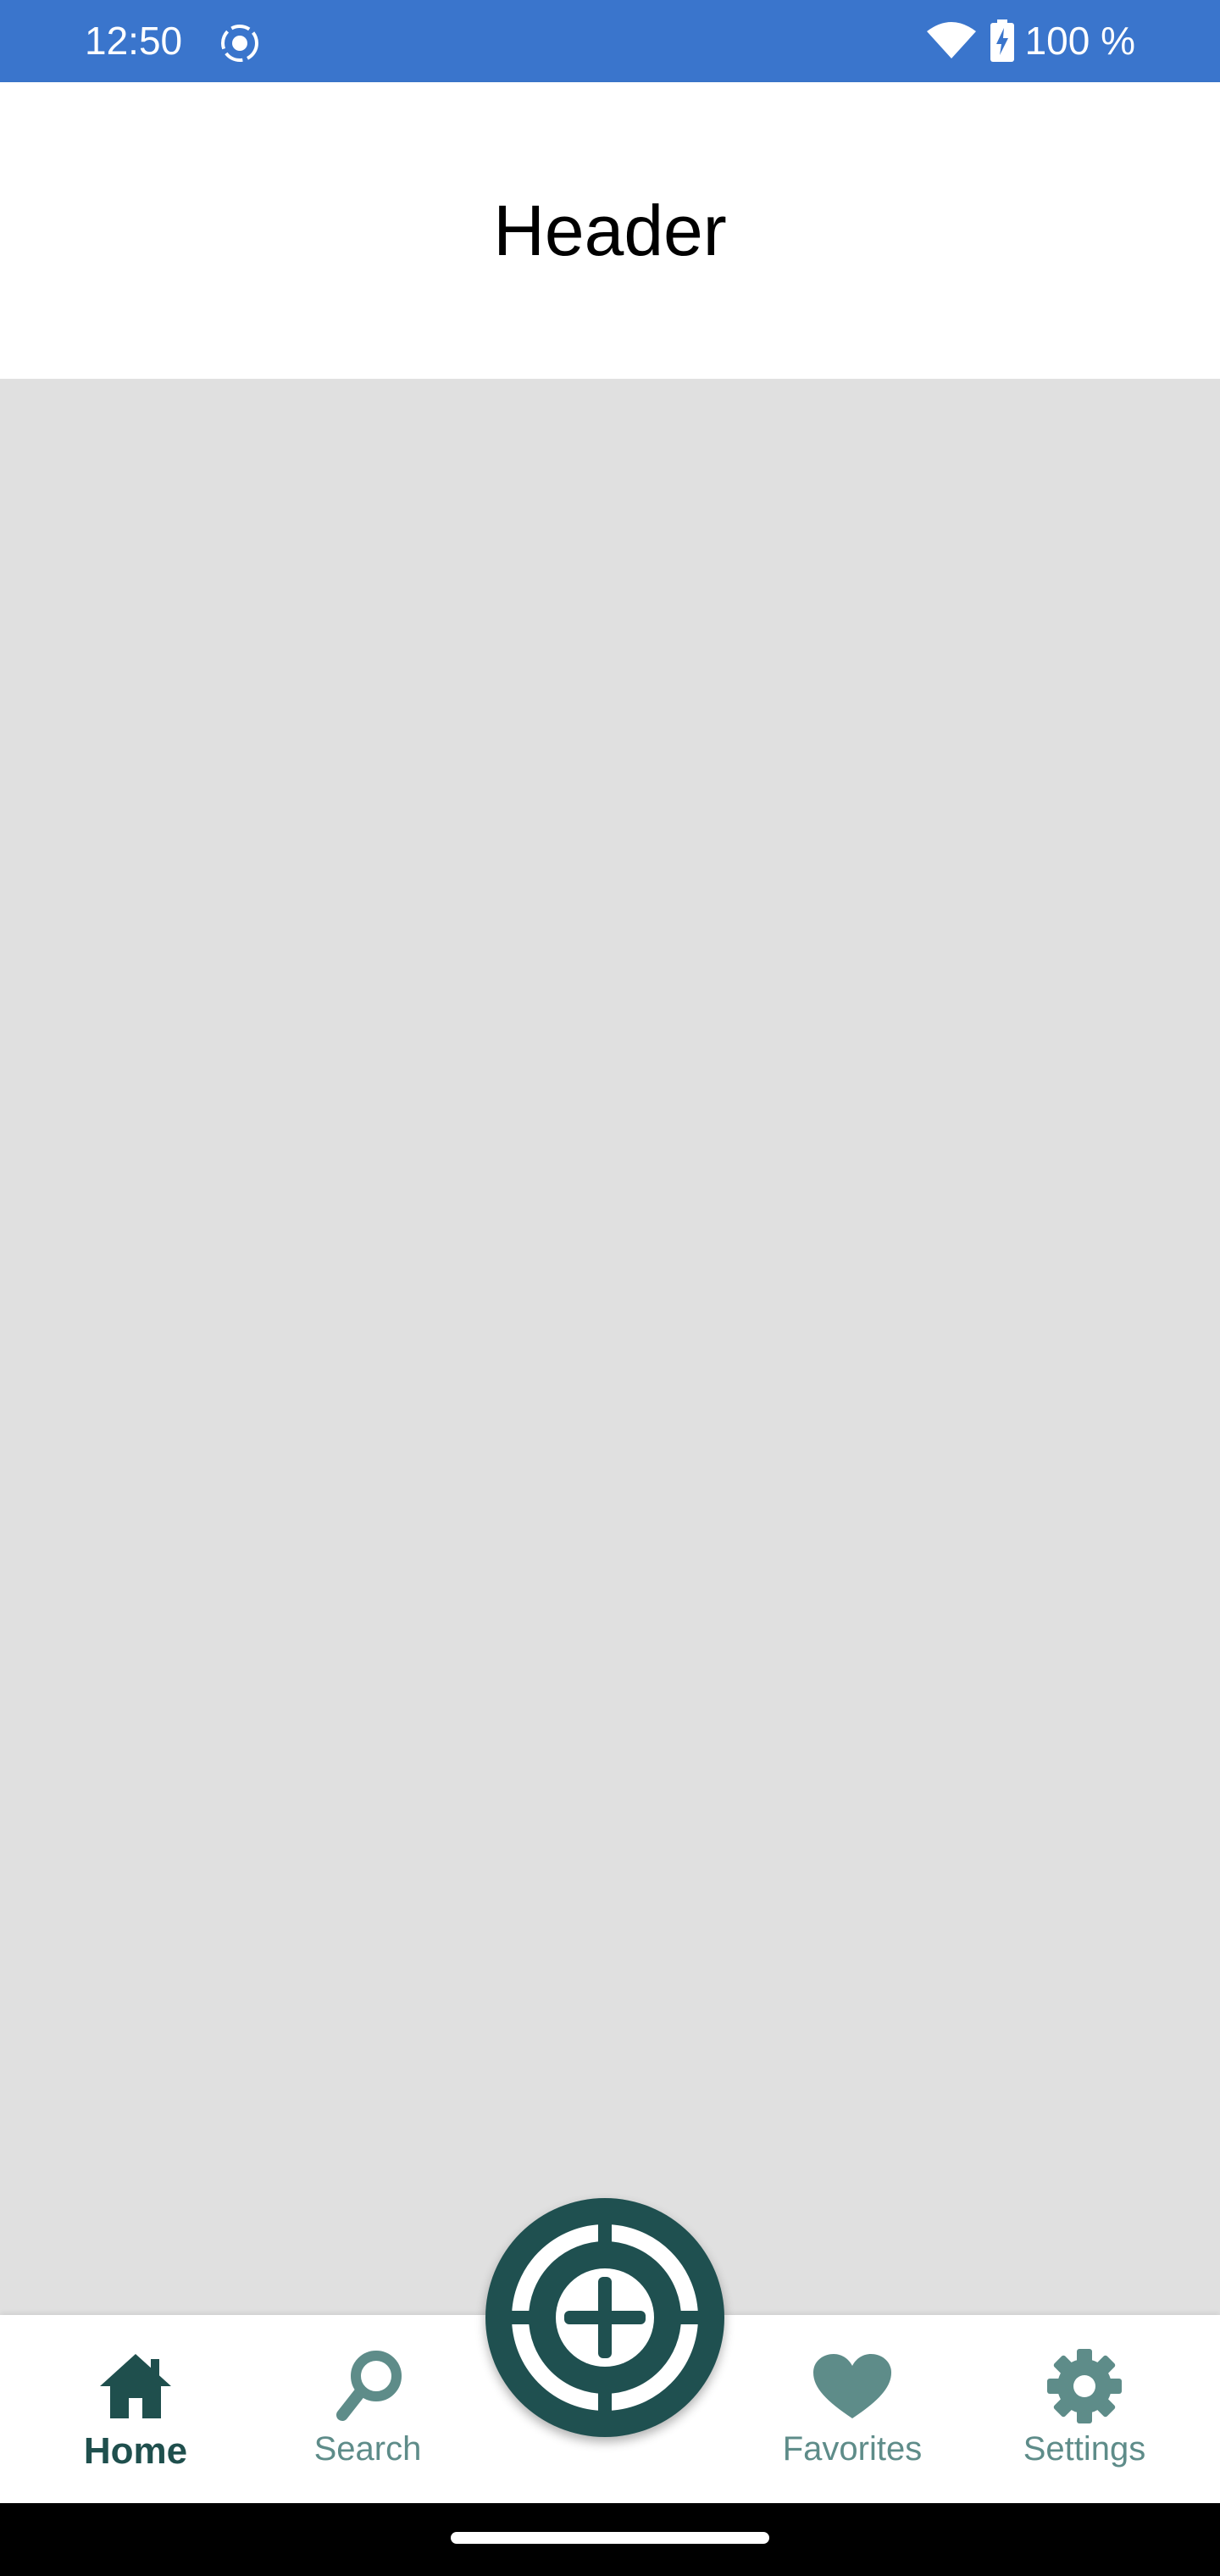  I want to click on system-navigation-bar, so click(610, 2539).